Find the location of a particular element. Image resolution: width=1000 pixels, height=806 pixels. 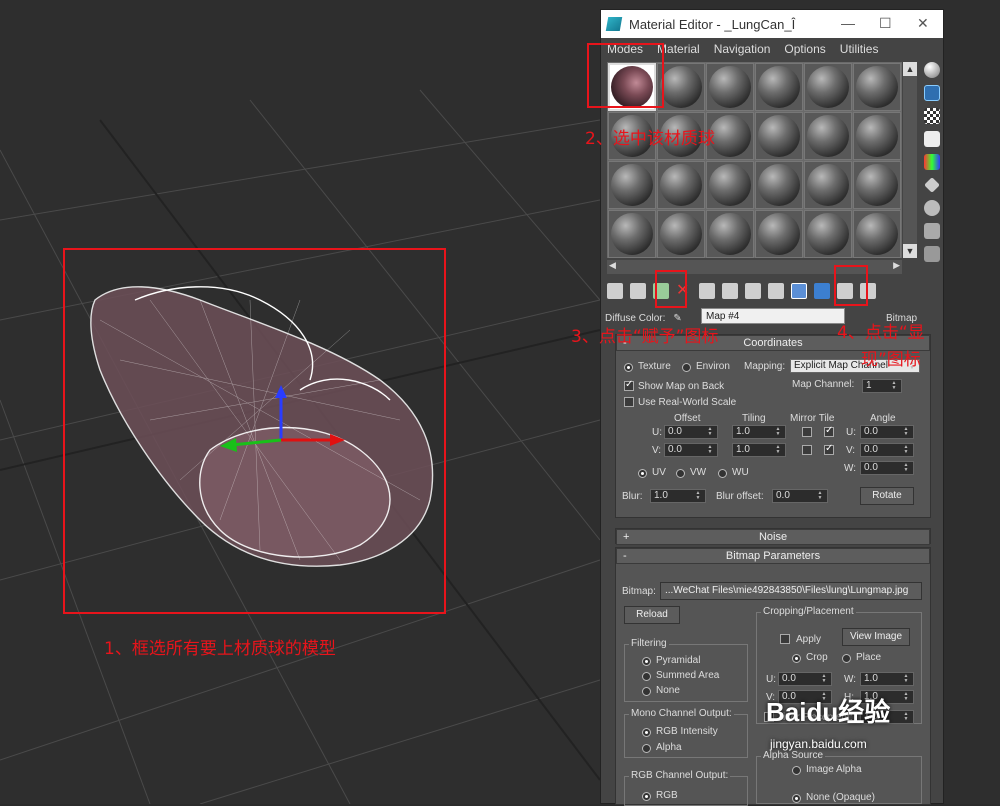

uv-radio is located at coordinates (642, 473).